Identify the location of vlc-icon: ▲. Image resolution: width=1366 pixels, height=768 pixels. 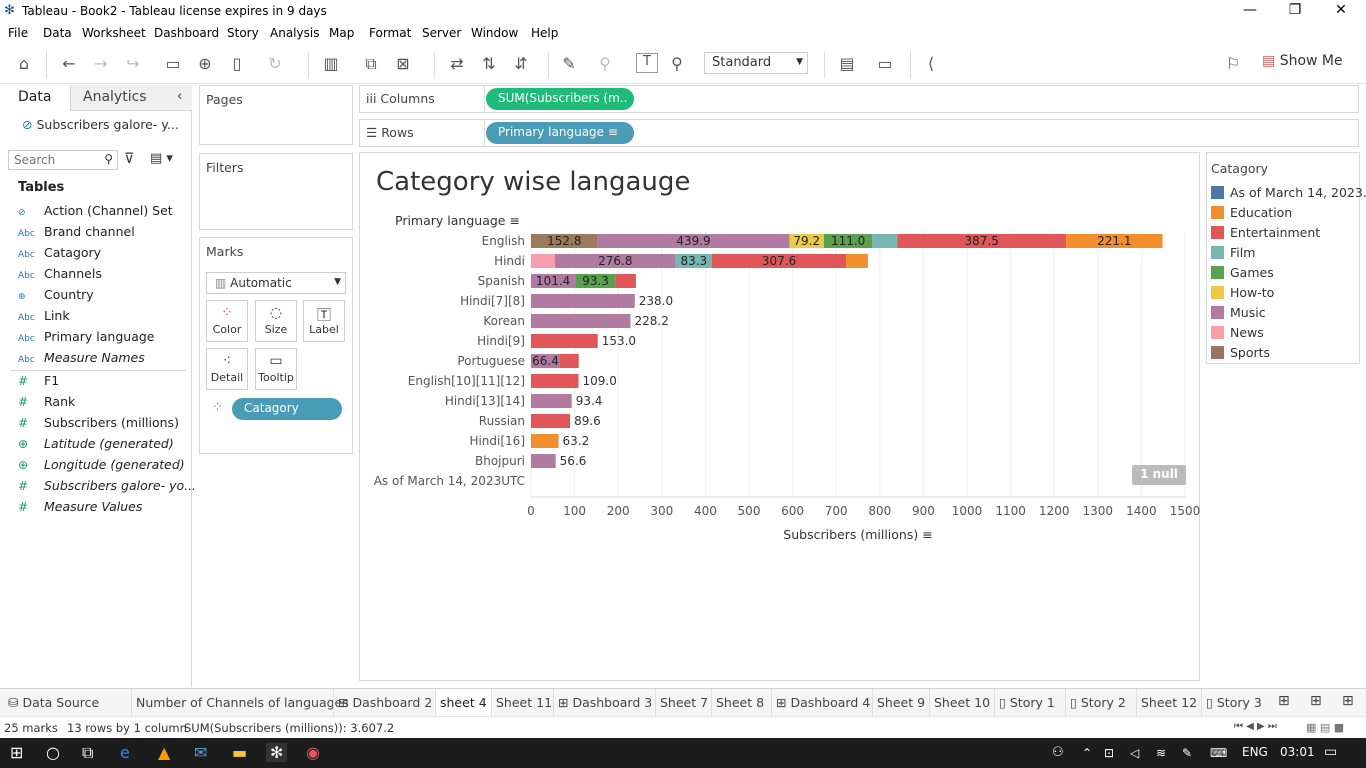
(164, 752).